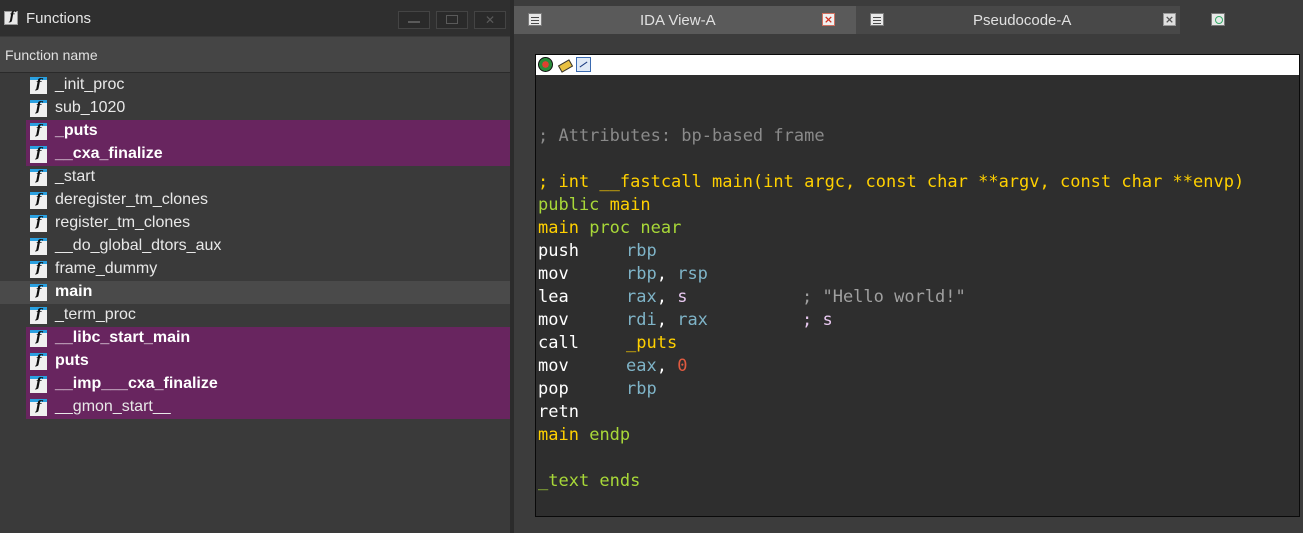 The width and height of the screenshot is (1303, 533). Describe the element at coordinates (558, 435) in the screenshot. I see `endp-name: main` at that location.